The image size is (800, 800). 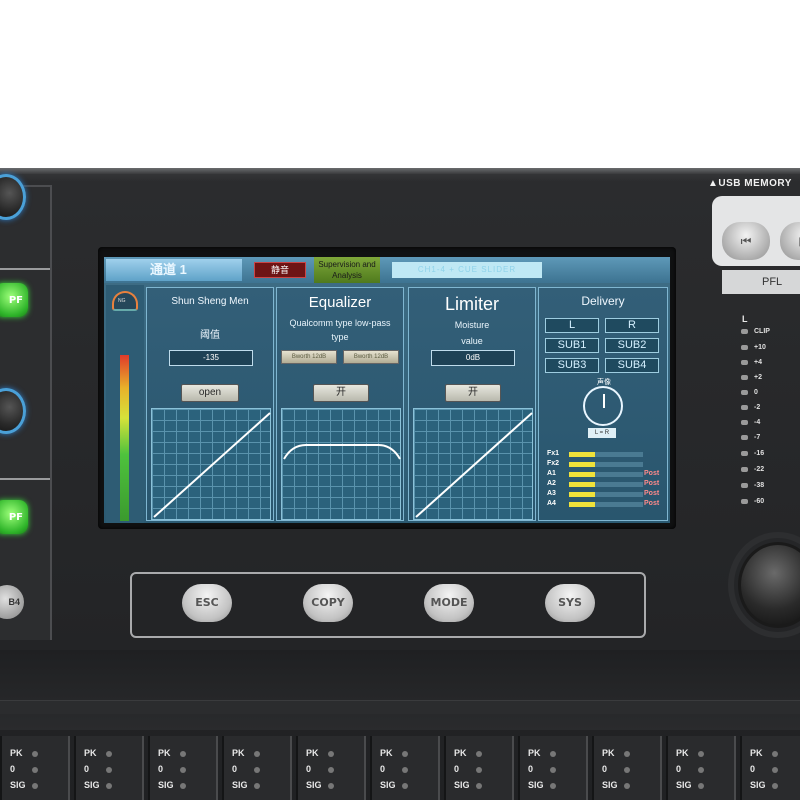 I want to click on route-sub4-button: SUB4, so click(x=632, y=365).